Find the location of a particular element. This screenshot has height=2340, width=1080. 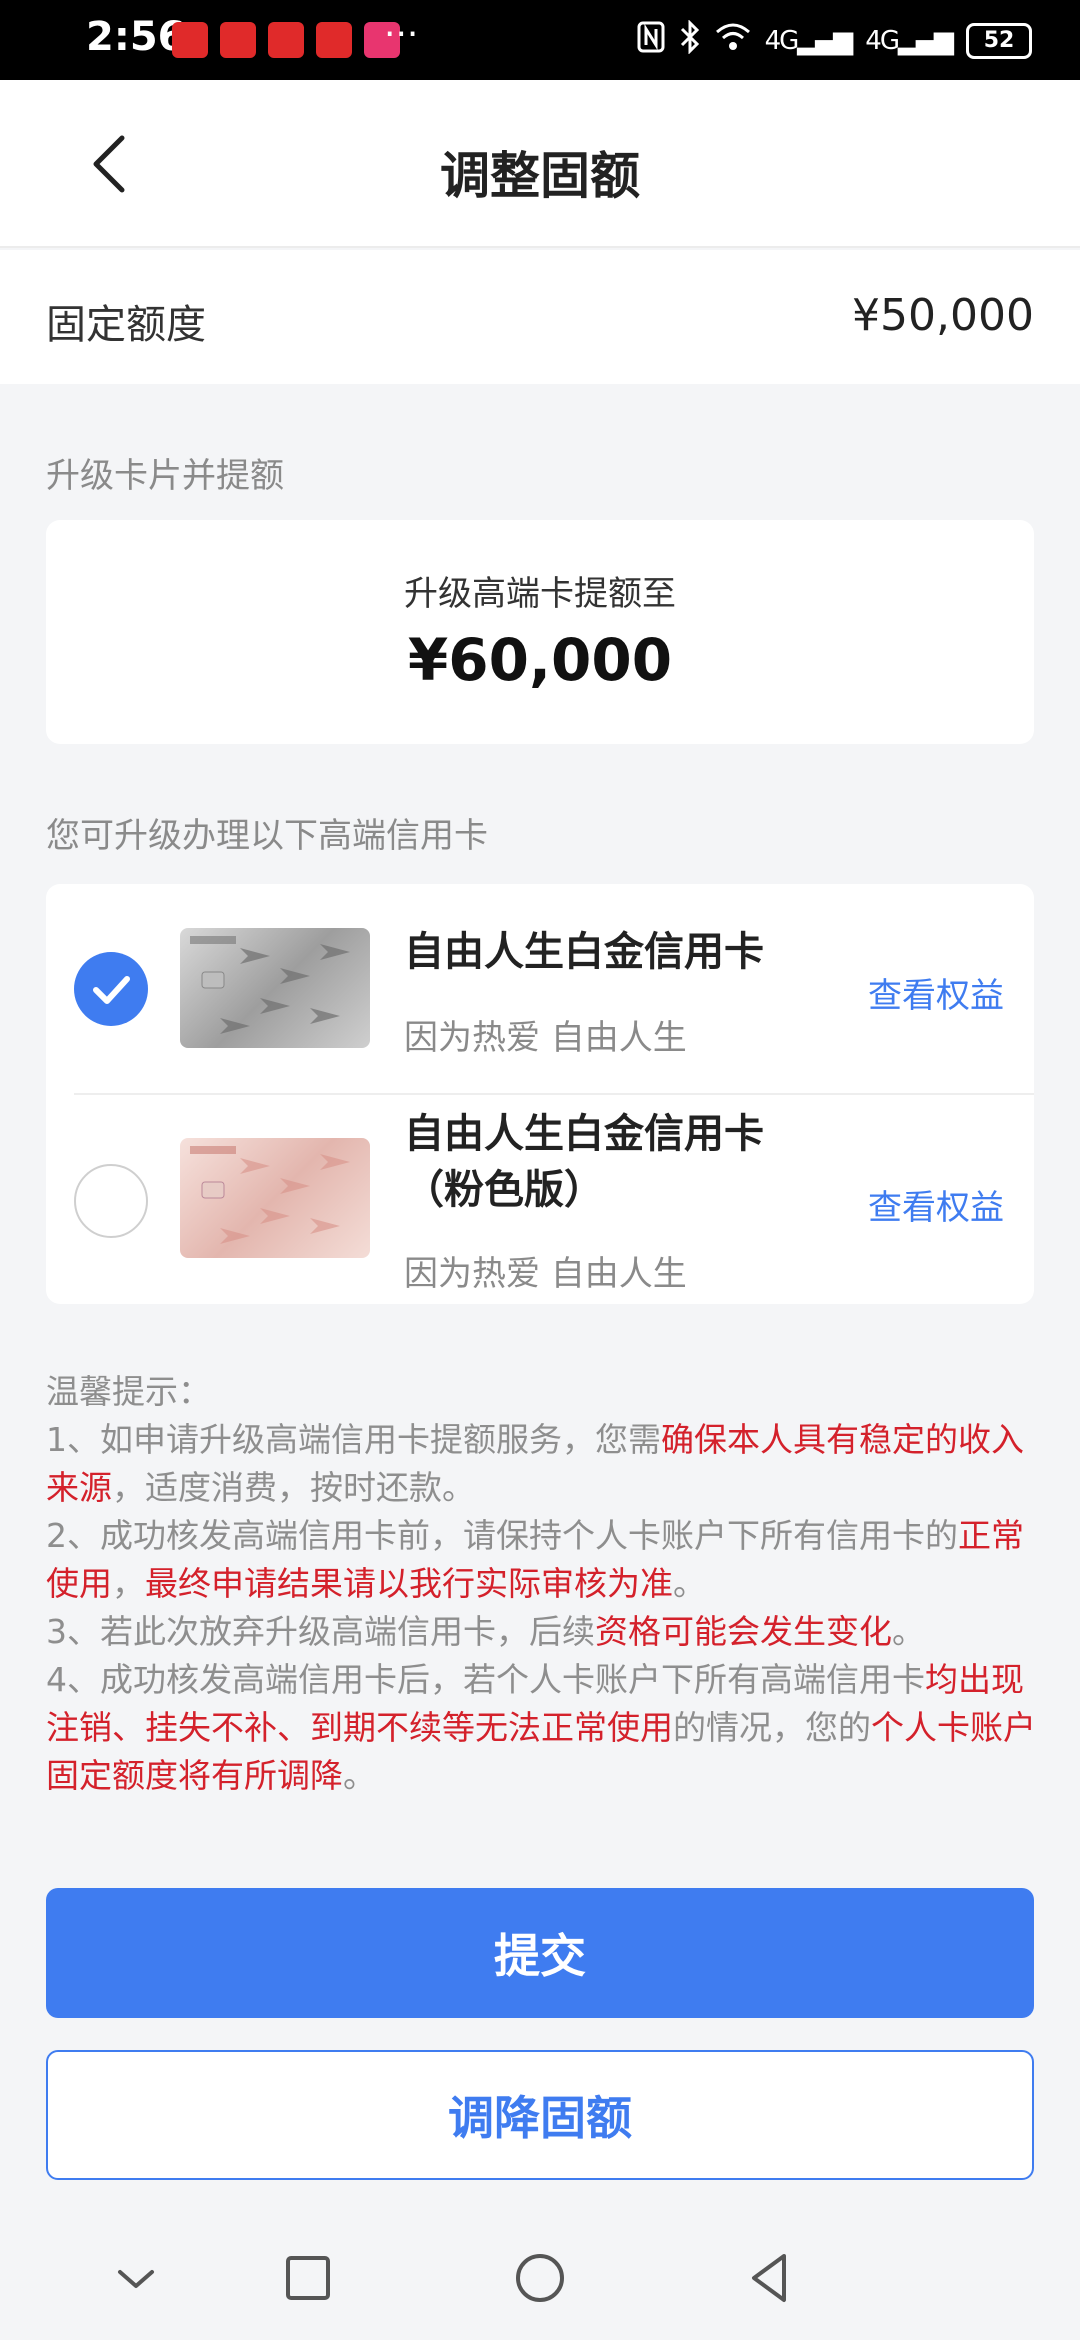

radio-checked-icon is located at coordinates (111, 989).